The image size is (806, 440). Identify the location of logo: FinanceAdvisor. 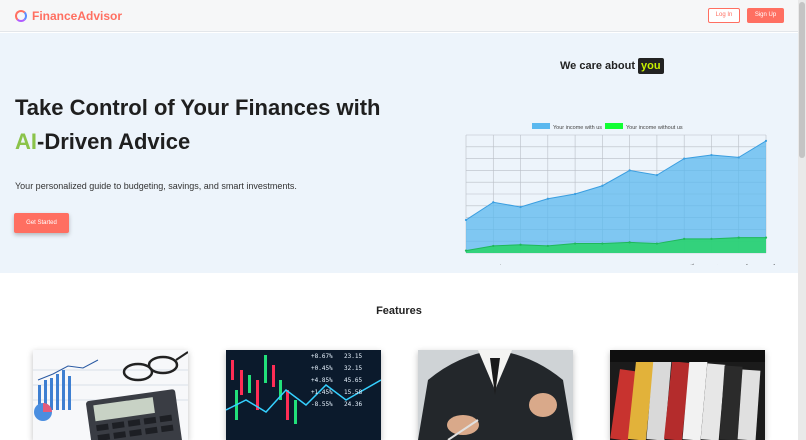
(68, 16).